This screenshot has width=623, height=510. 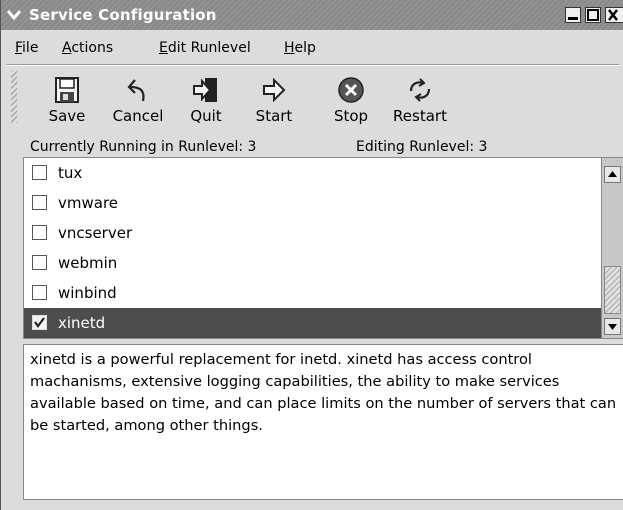 I want to click on up-triangle-icon, so click(x=612, y=174).